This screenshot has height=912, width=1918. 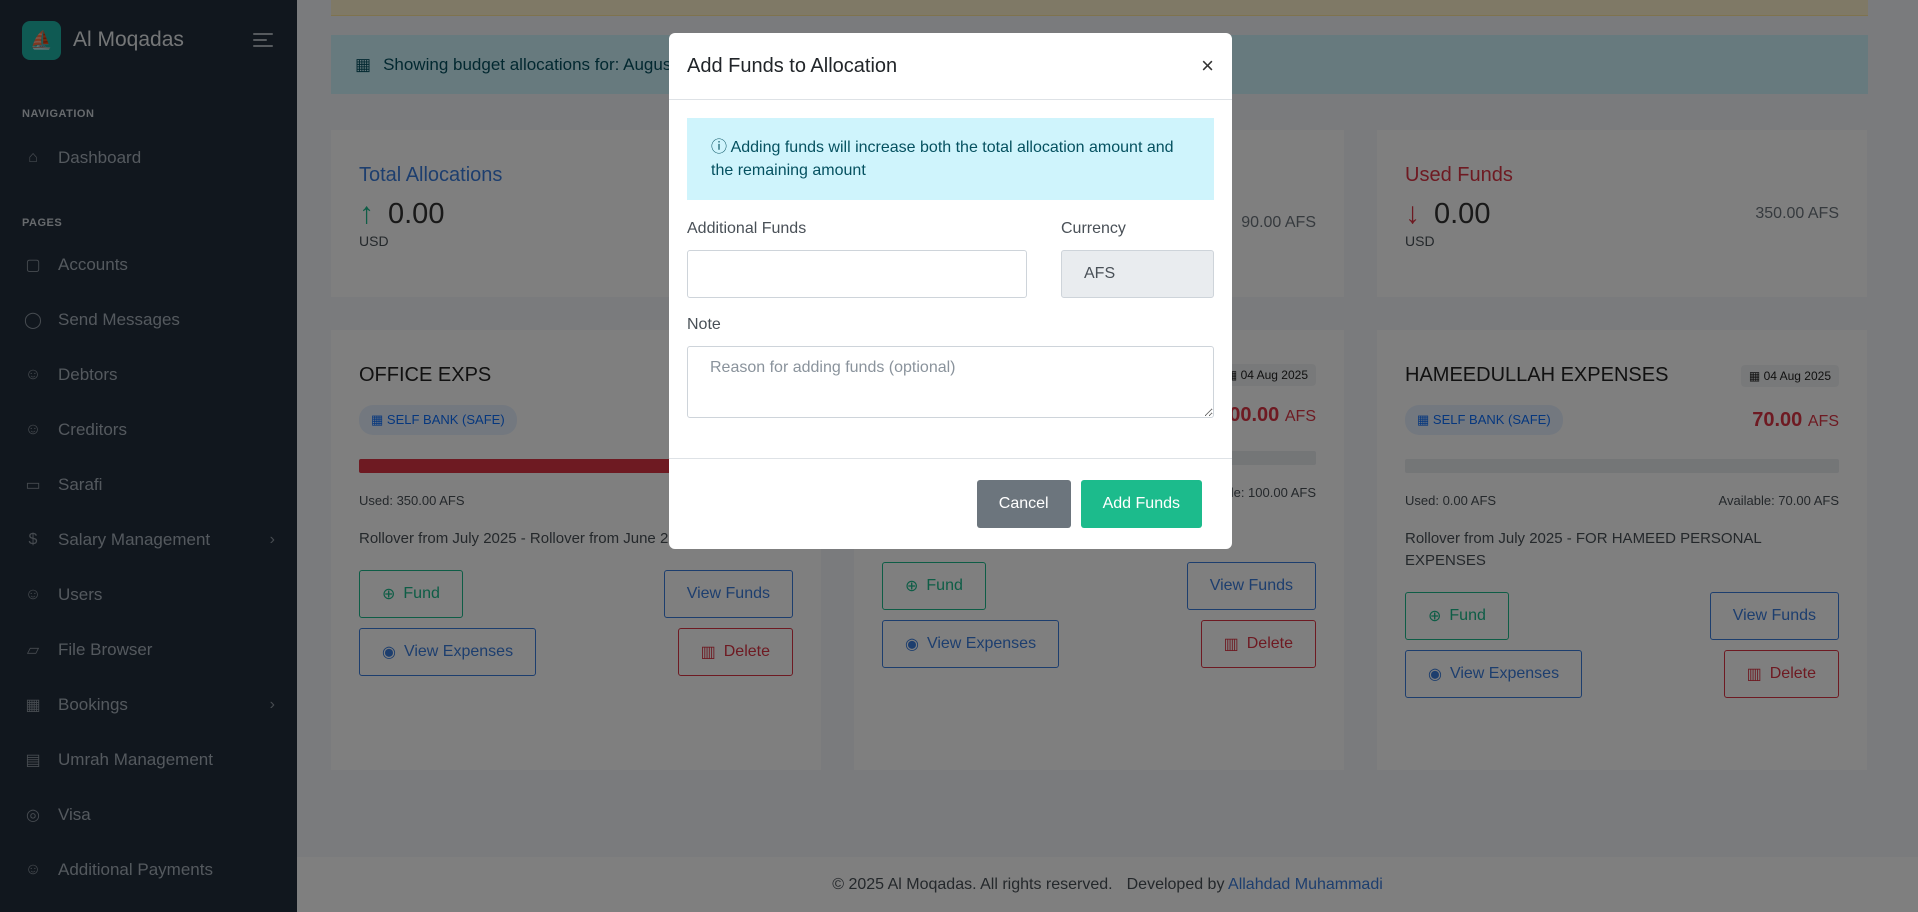 What do you see at coordinates (857, 274) in the screenshot?
I see `additional-funds-input` at bounding box center [857, 274].